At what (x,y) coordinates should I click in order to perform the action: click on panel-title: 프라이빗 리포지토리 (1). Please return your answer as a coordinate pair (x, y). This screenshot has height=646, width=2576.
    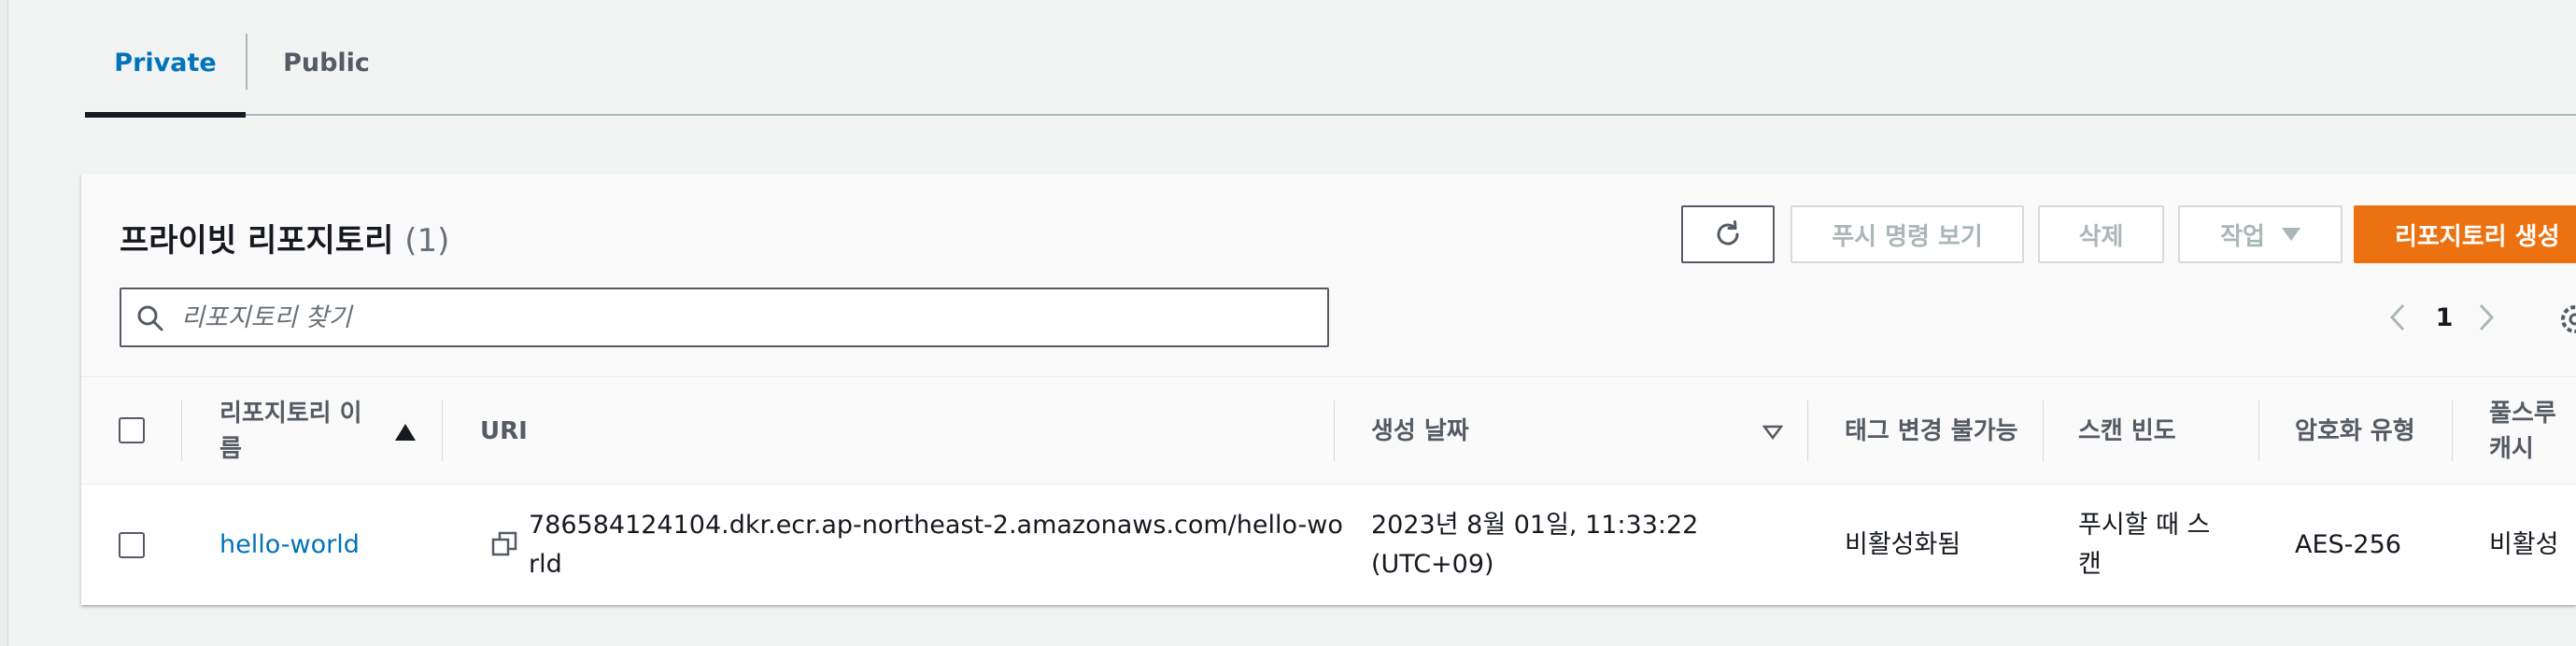
    Looking at the image, I should click on (284, 237).